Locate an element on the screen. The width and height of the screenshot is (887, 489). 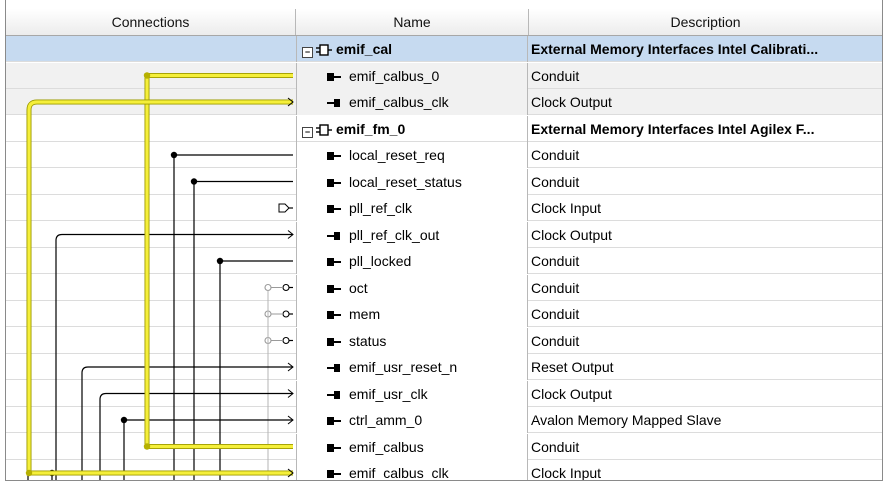
name-cell: pll_locked is located at coordinates (412, 261).